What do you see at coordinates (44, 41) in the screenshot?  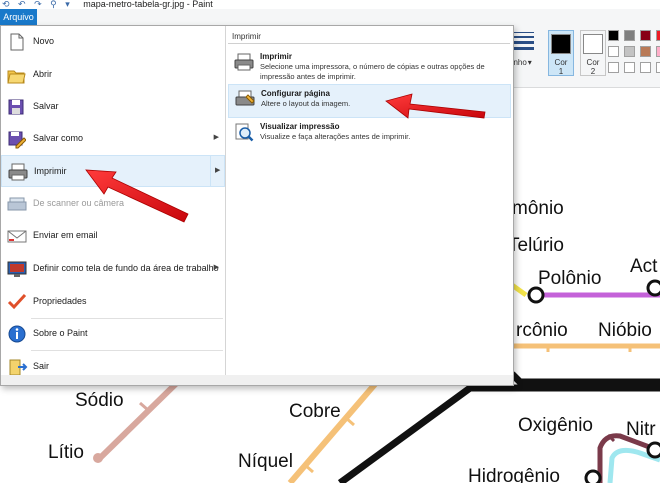 I see `menu-item-label: Novo` at bounding box center [44, 41].